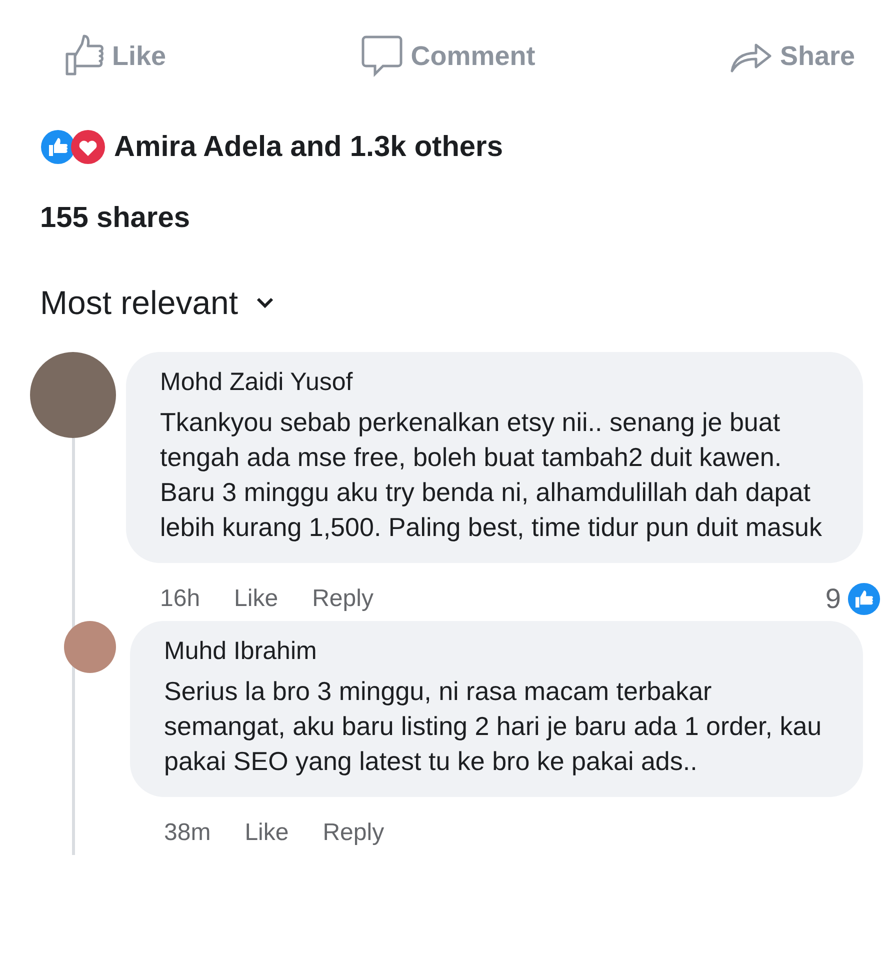 The image size is (893, 972). What do you see at coordinates (308, 147) in the screenshot?
I see `reactions-summary: Amira Adela and 1.3k others` at bounding box center [308, 147].